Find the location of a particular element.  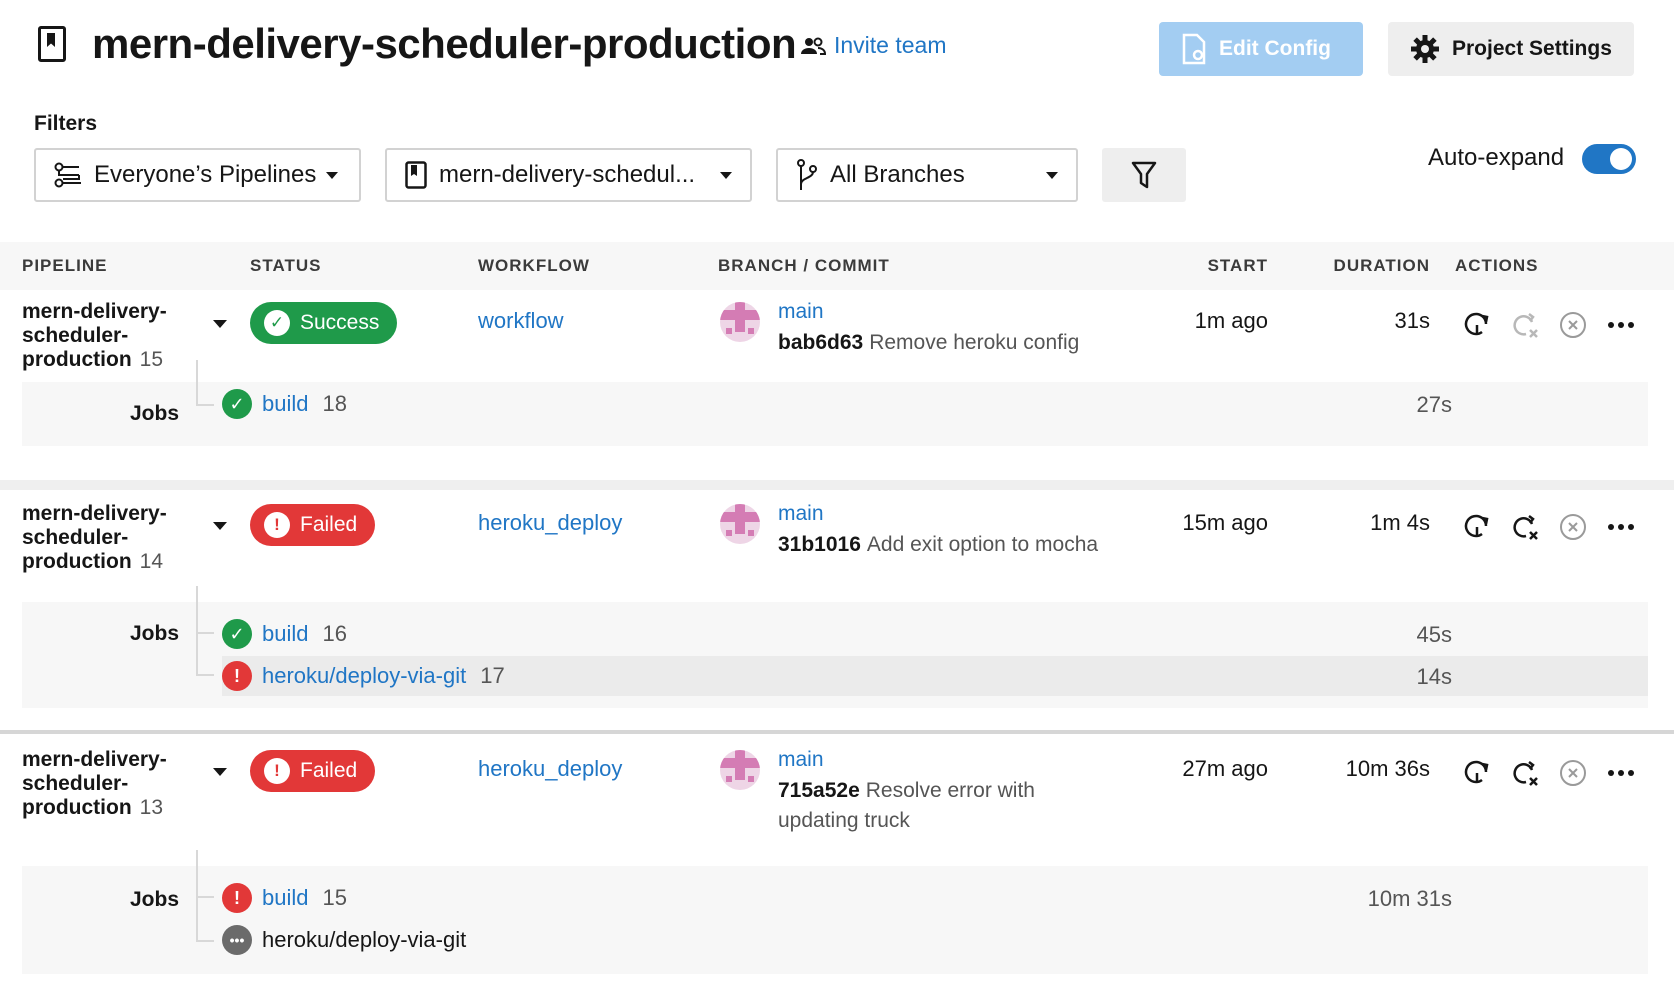

filters-label: Filters is located at coordinates (66, 123).